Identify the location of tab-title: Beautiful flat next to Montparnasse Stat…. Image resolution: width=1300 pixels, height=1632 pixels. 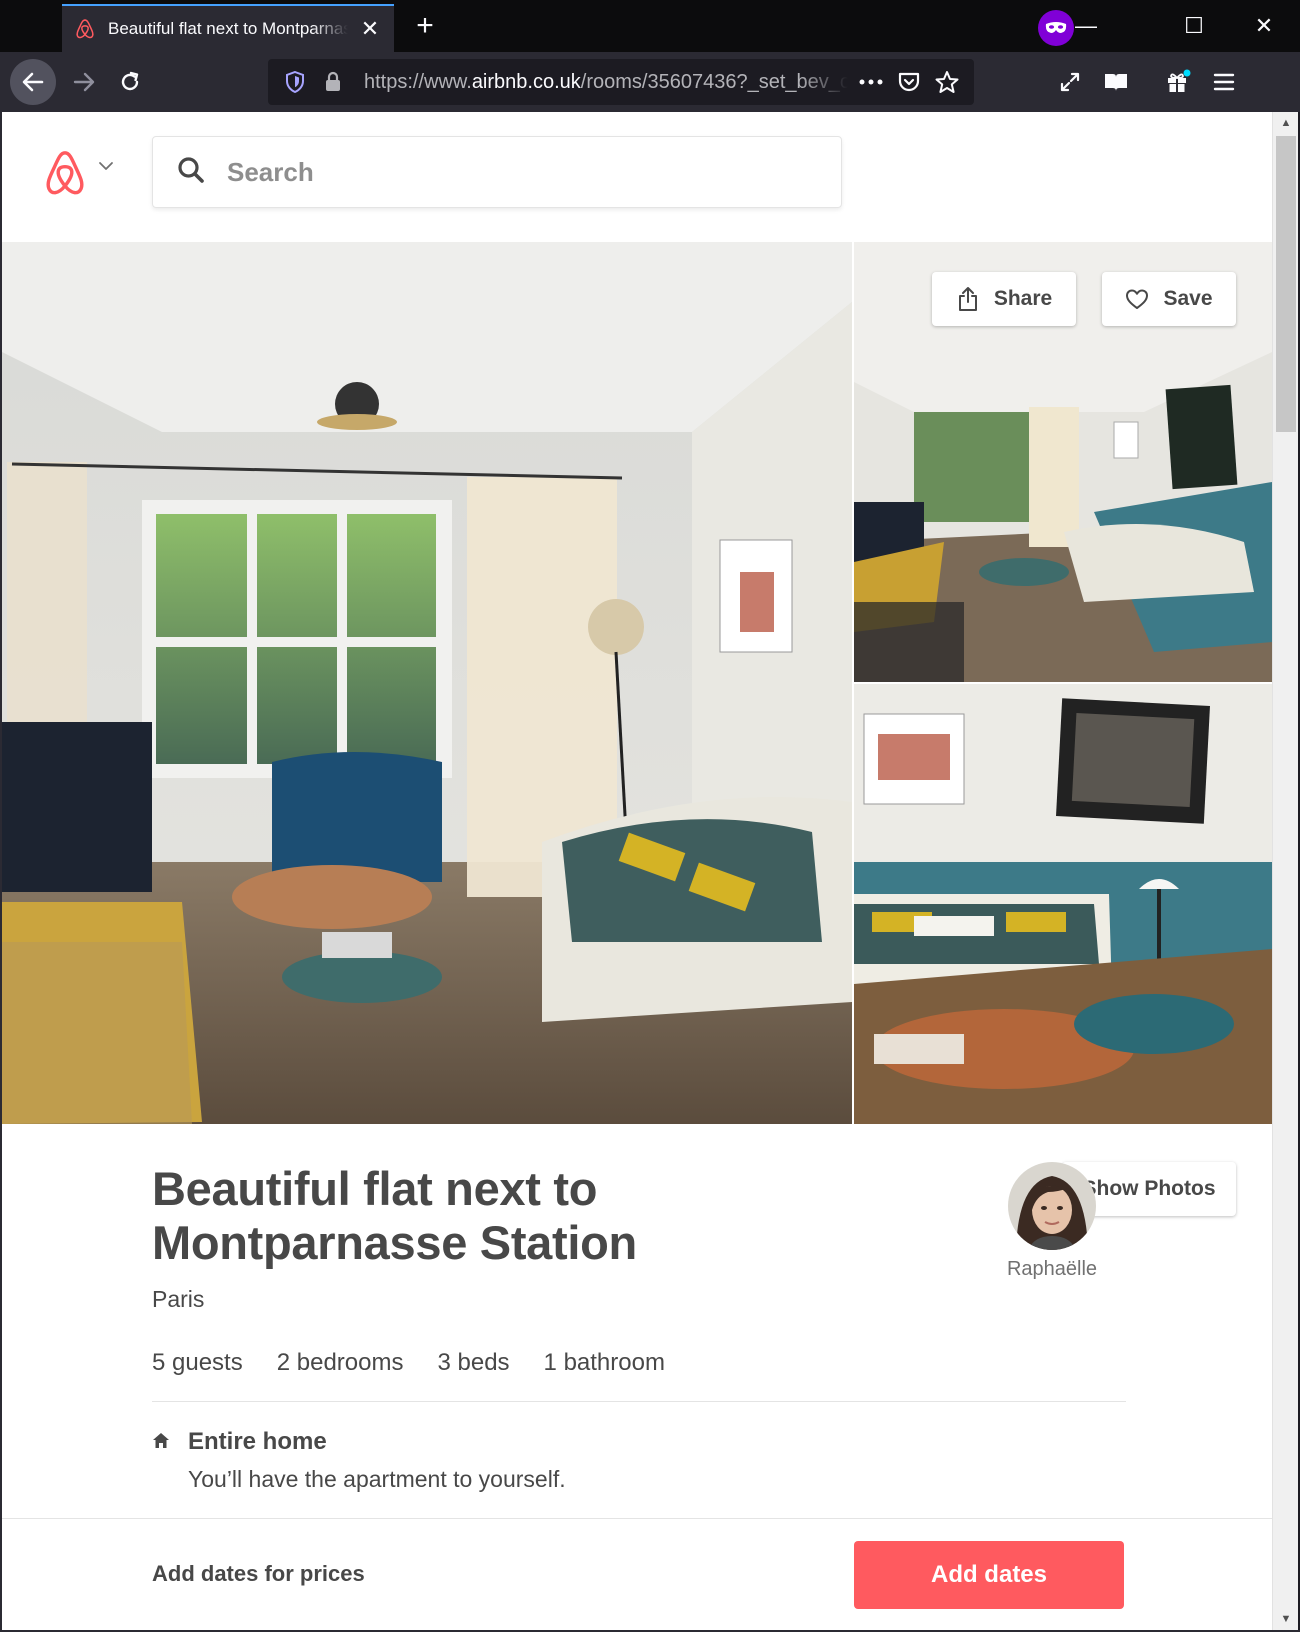
(228, 28).